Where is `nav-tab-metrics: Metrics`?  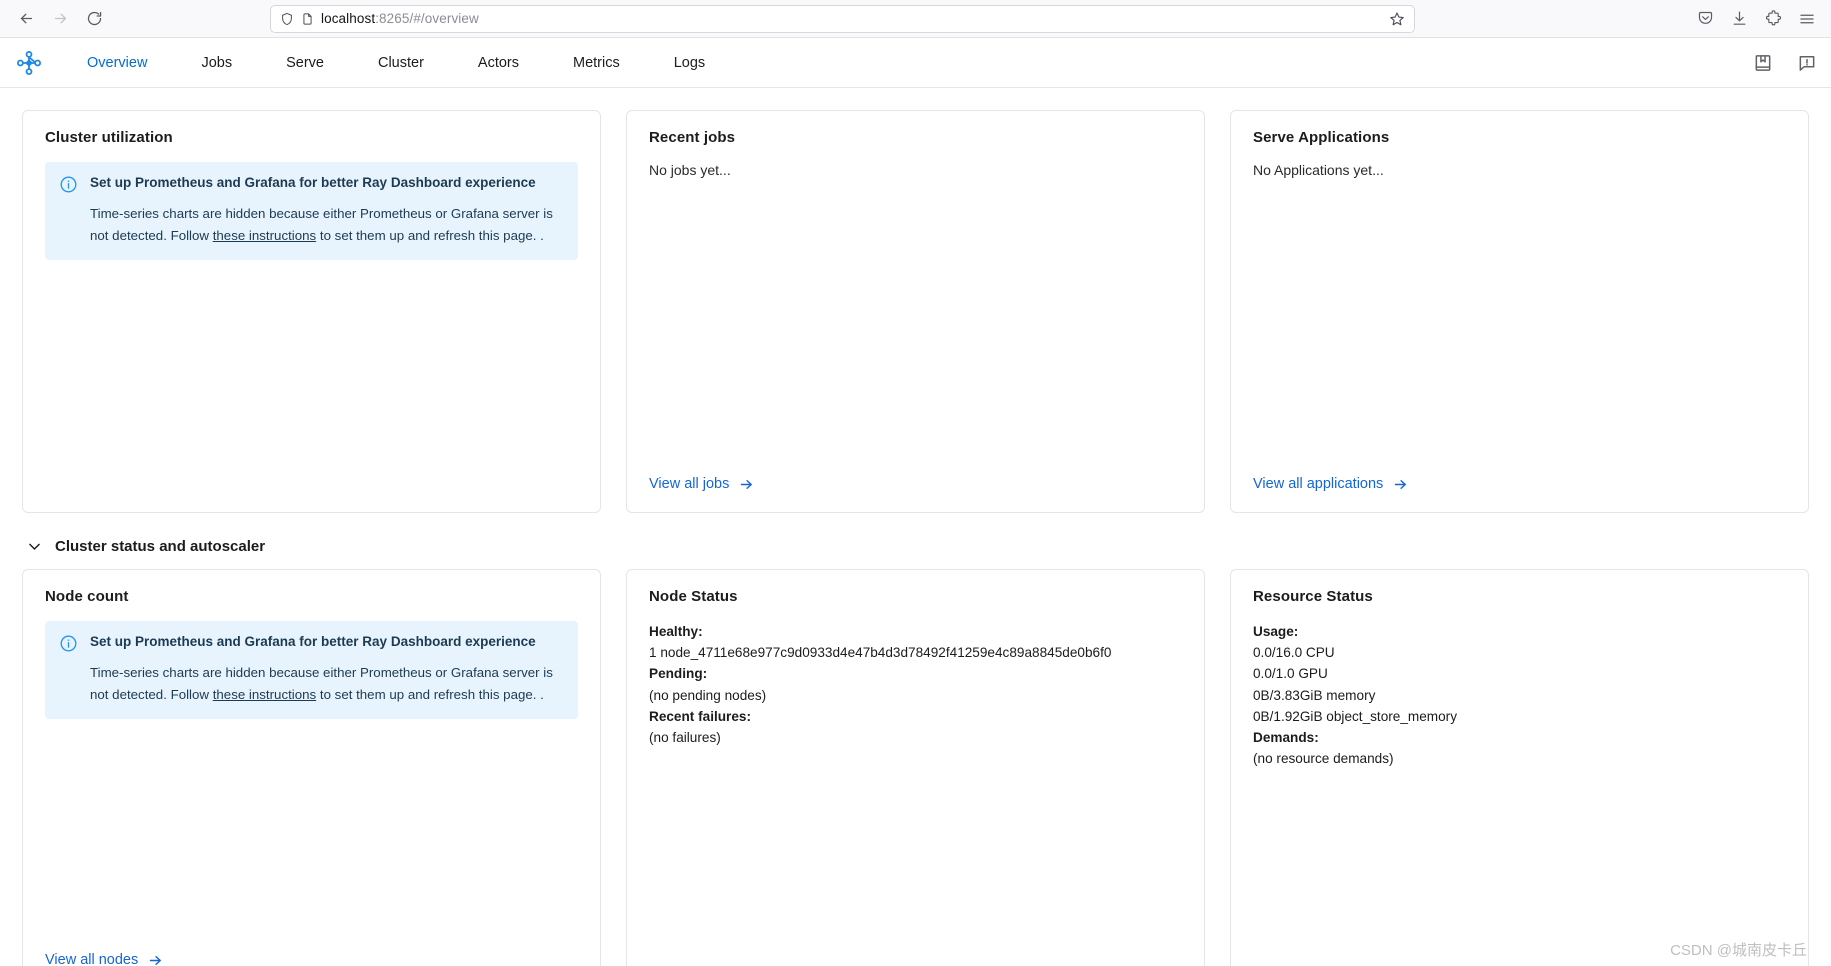 nav-tab-metrics: Metrics is located at coordinates (596, 63).